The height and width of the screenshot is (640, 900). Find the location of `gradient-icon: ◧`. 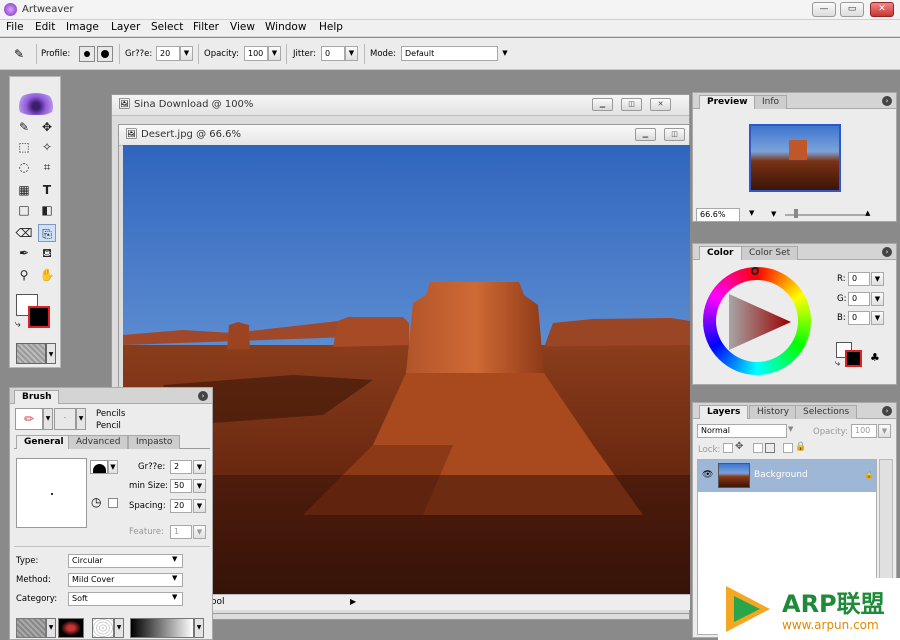

gradient-icon: ◧ is located at coordinates (47, 210).